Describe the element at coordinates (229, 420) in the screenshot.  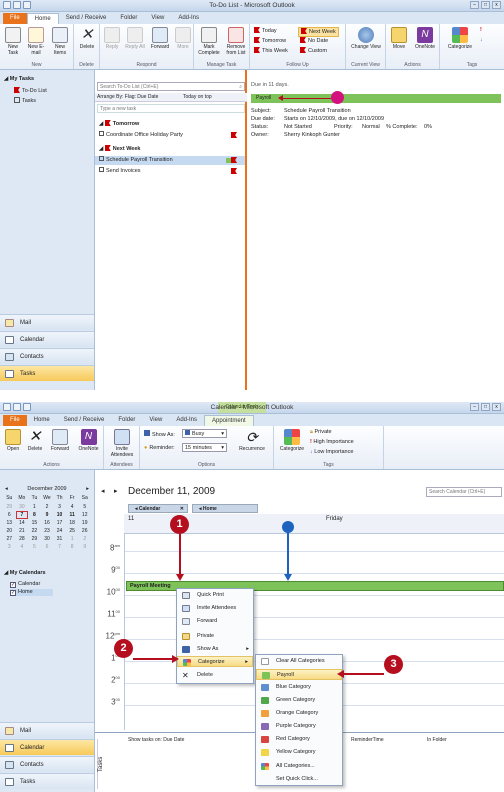
I see `tab-appointment: Appointment` at that location.